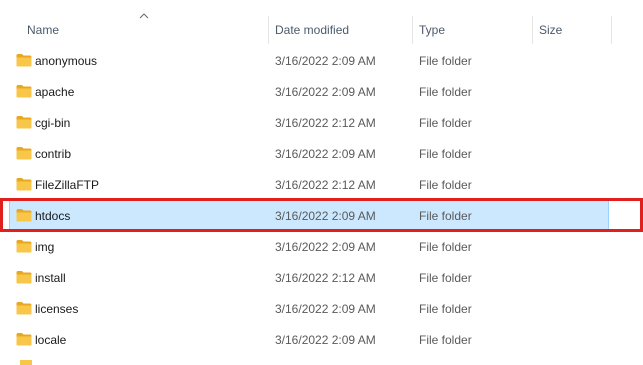  I want to click on file-name: locale, so click(51, 340).